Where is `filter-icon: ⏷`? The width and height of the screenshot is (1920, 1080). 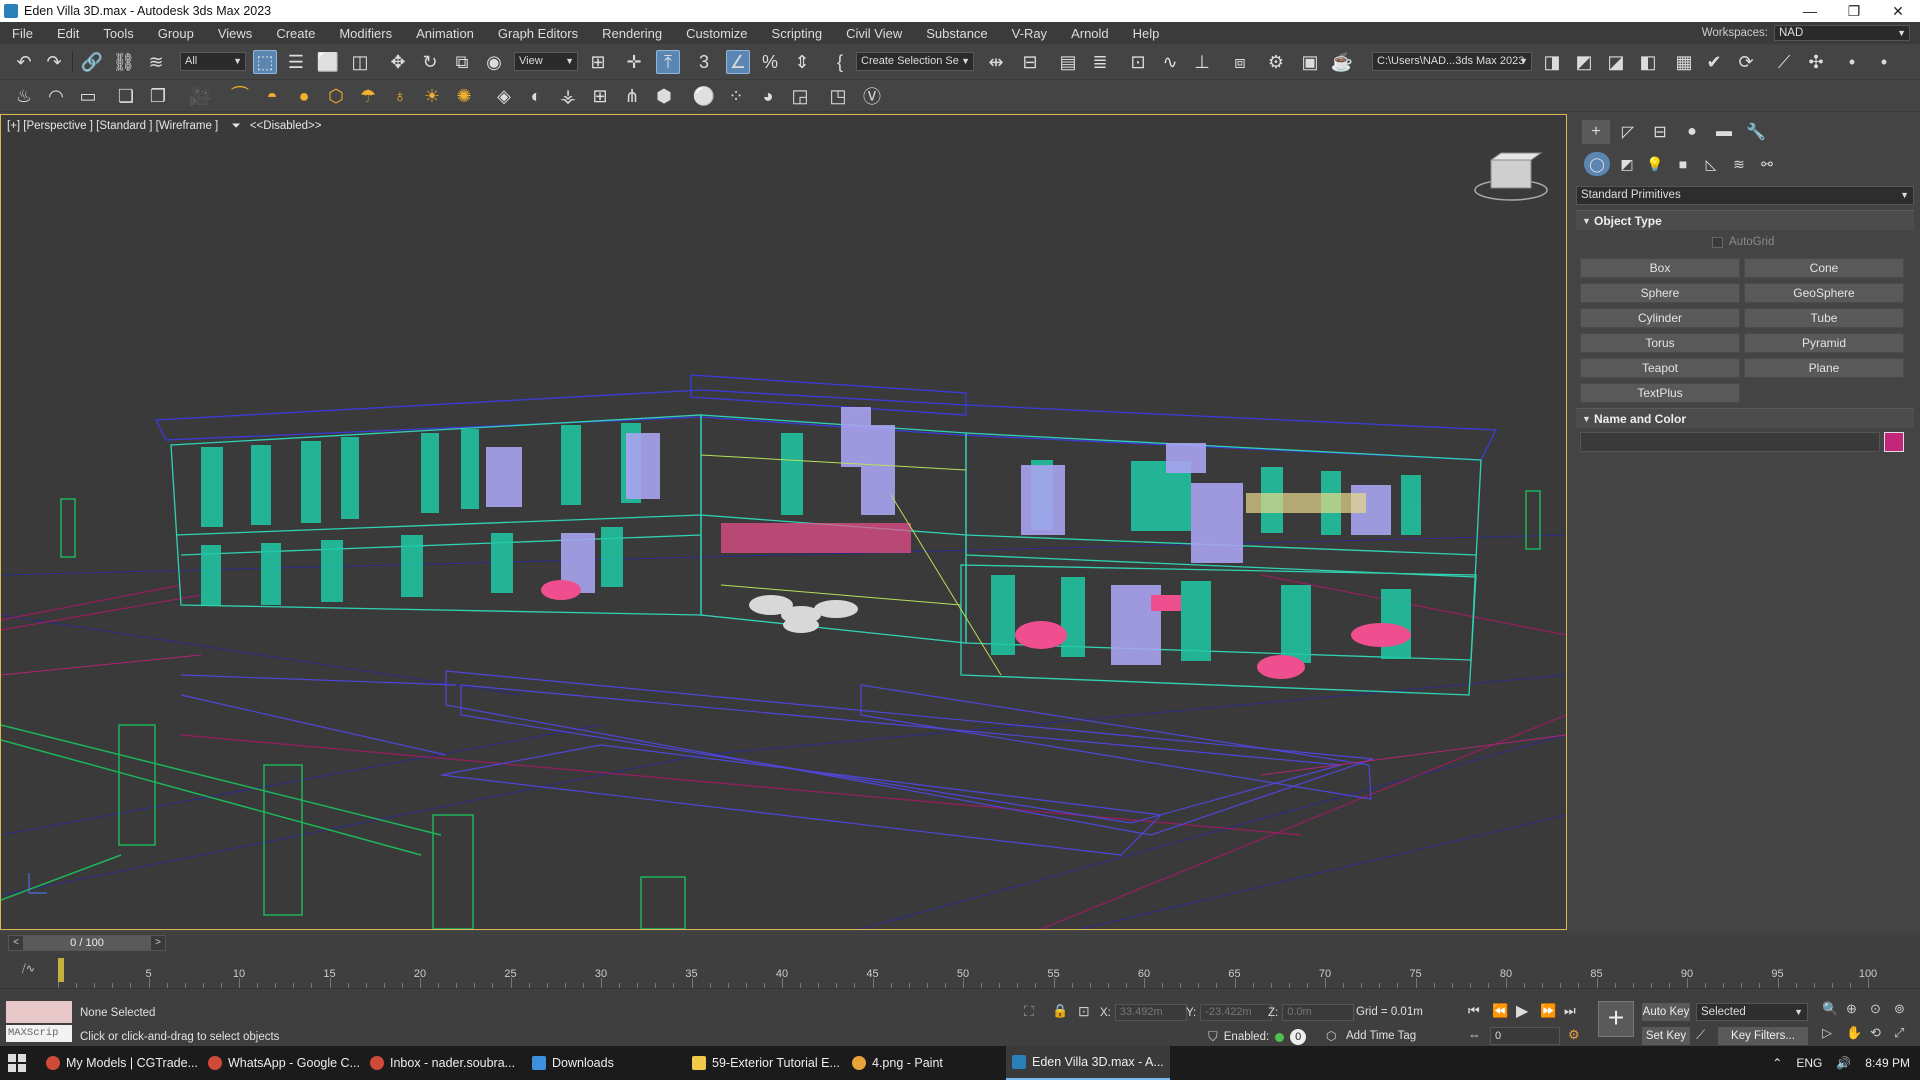 filter-icon: ⏷ is located at coordinates (235, 126).